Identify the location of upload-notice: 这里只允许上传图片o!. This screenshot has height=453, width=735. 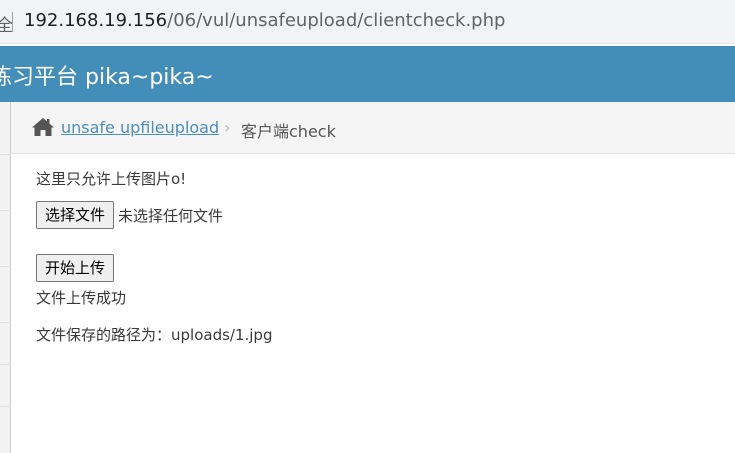
(111, 179).